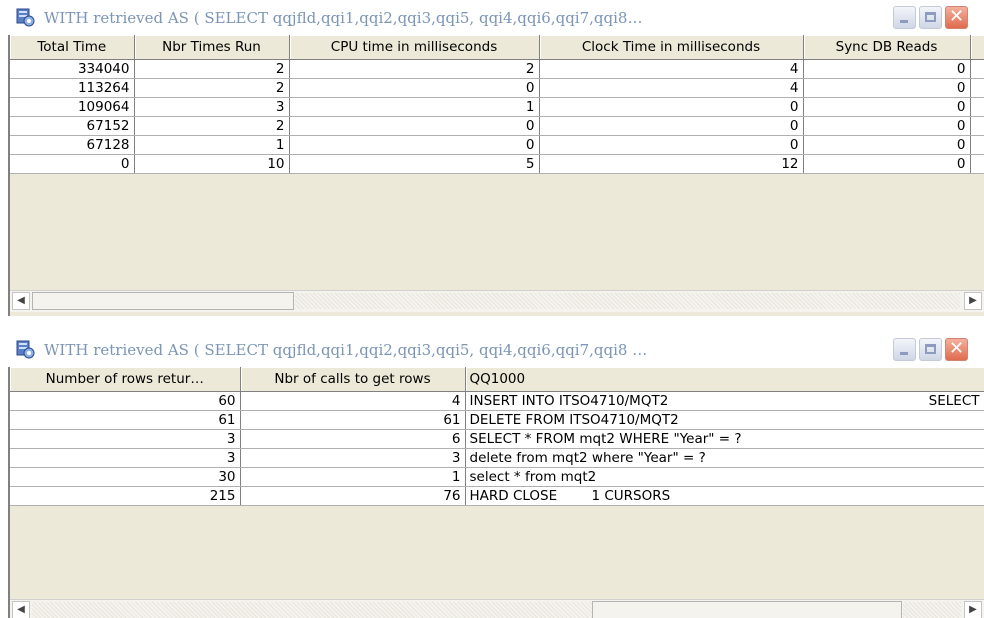 Image resolution: width=984 pixels, height=618 pixels. I want to click on statement-cell: INSERT INTO ITSO4710/MQT2 SELECT, so click(724, 401).